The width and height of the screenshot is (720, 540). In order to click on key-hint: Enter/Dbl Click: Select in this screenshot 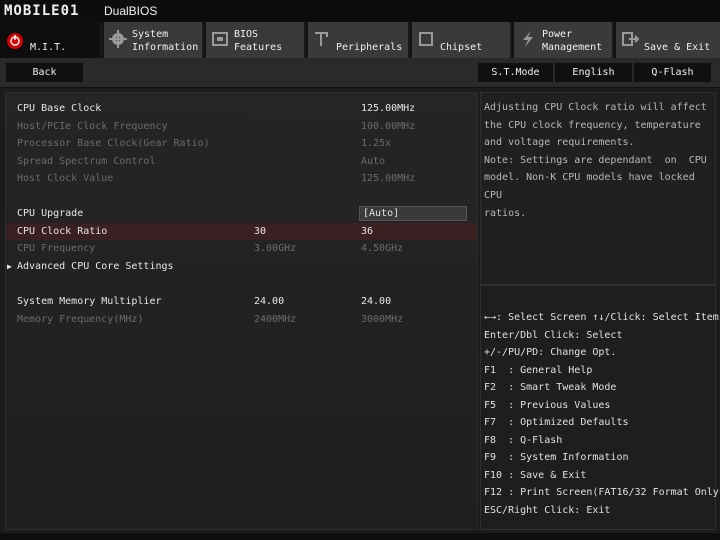, I will do `click(553, 335)`.